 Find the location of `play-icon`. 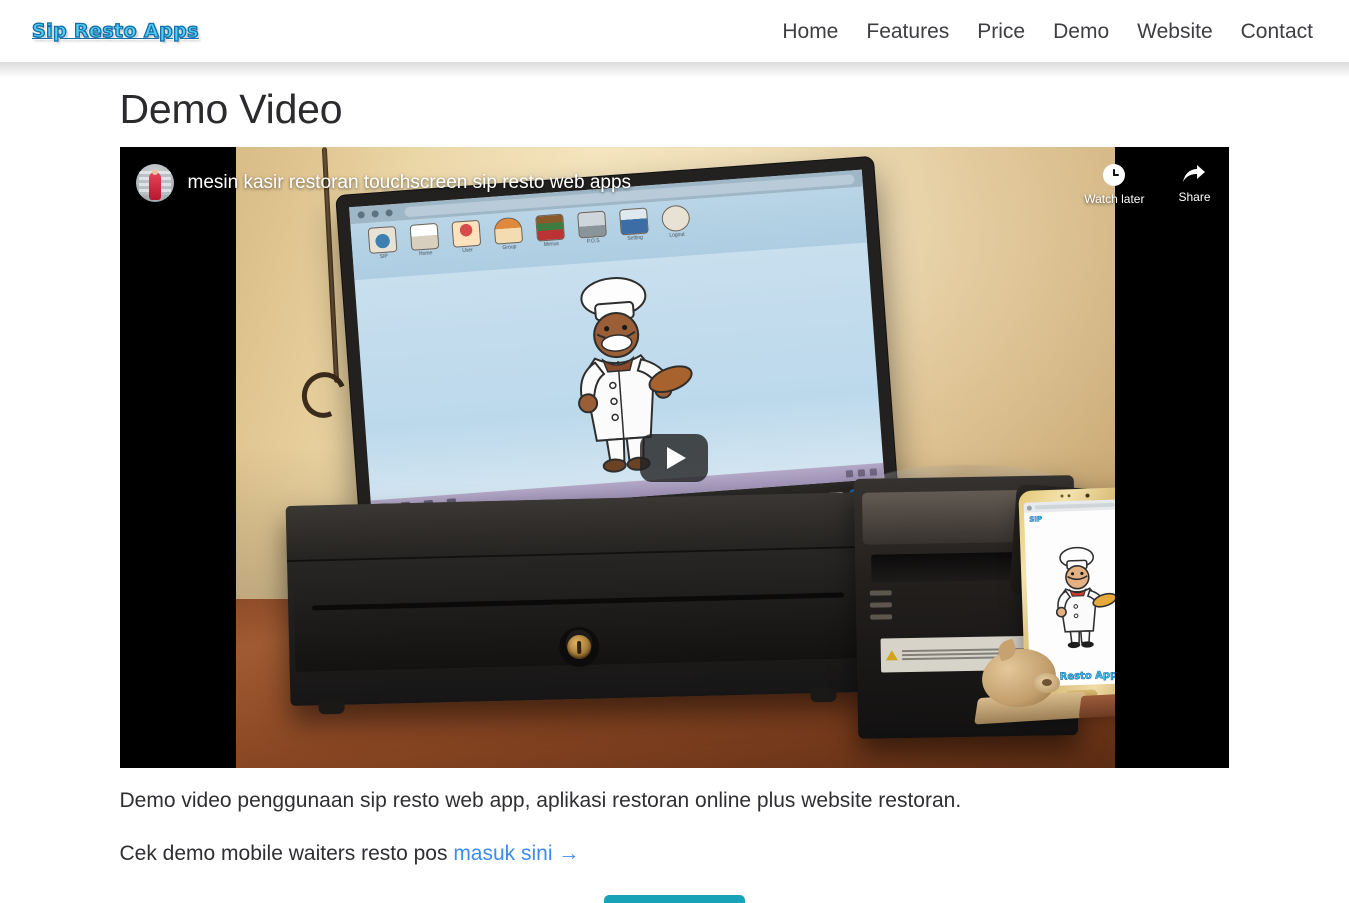

play-icon is located at coordinates (676, 457).